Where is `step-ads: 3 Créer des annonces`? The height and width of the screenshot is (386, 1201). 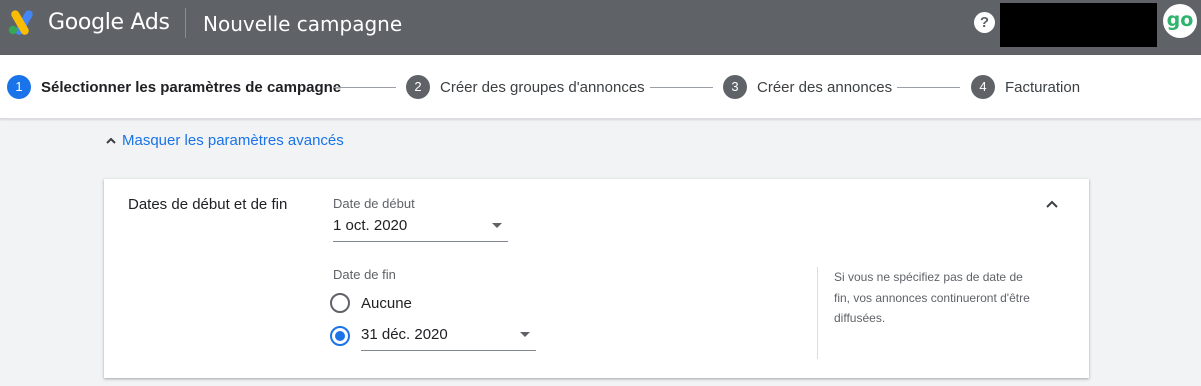 step-ads: 3 Créer des annonces is located at coordinates (807, 87).